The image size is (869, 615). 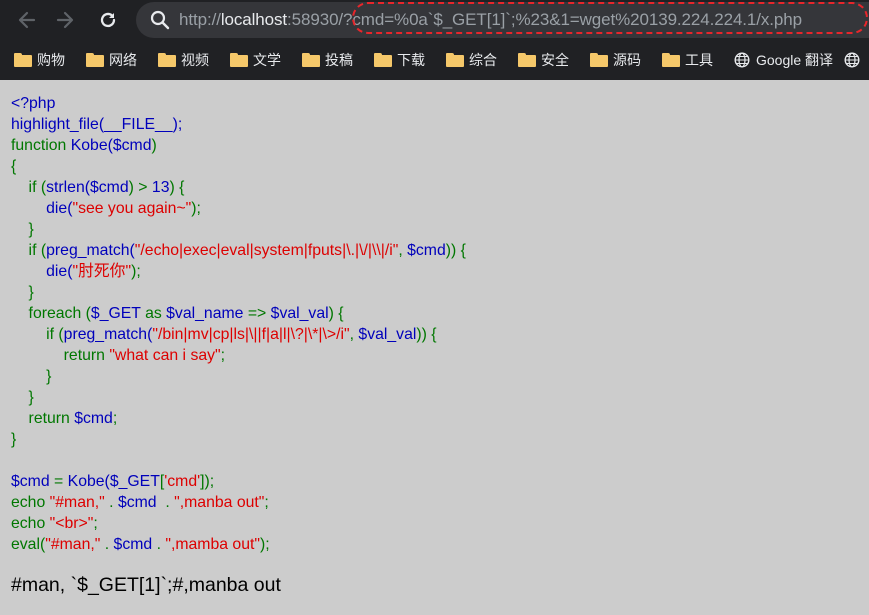 I want to click on bookmark-folder-general: 综合, so click(x=468, y=60).